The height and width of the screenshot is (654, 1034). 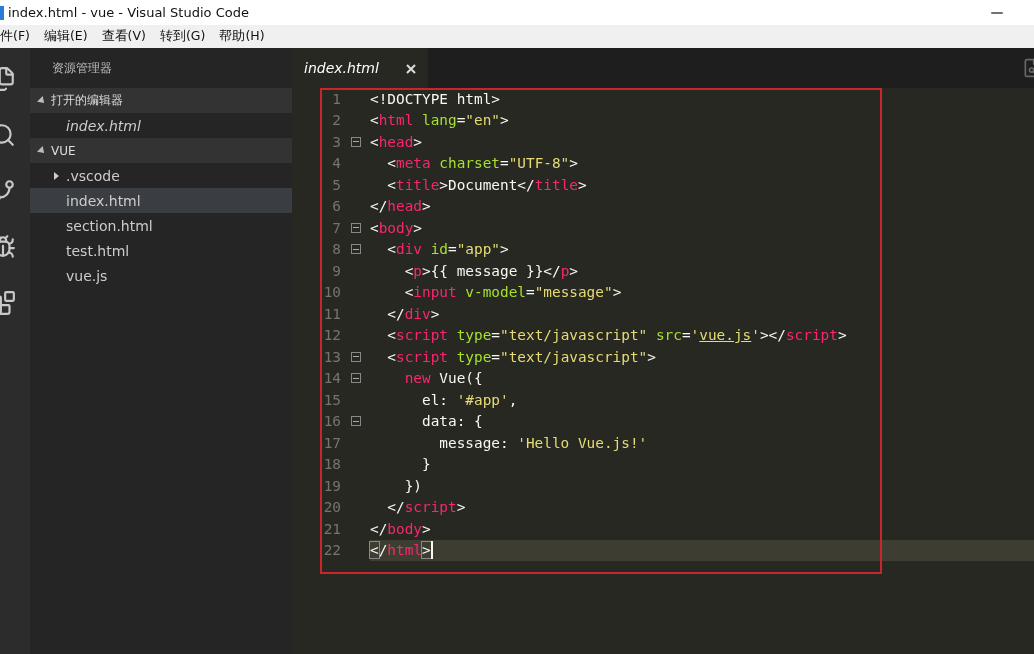 I want to click on file-item: test.html, so click(x=161, y=250).